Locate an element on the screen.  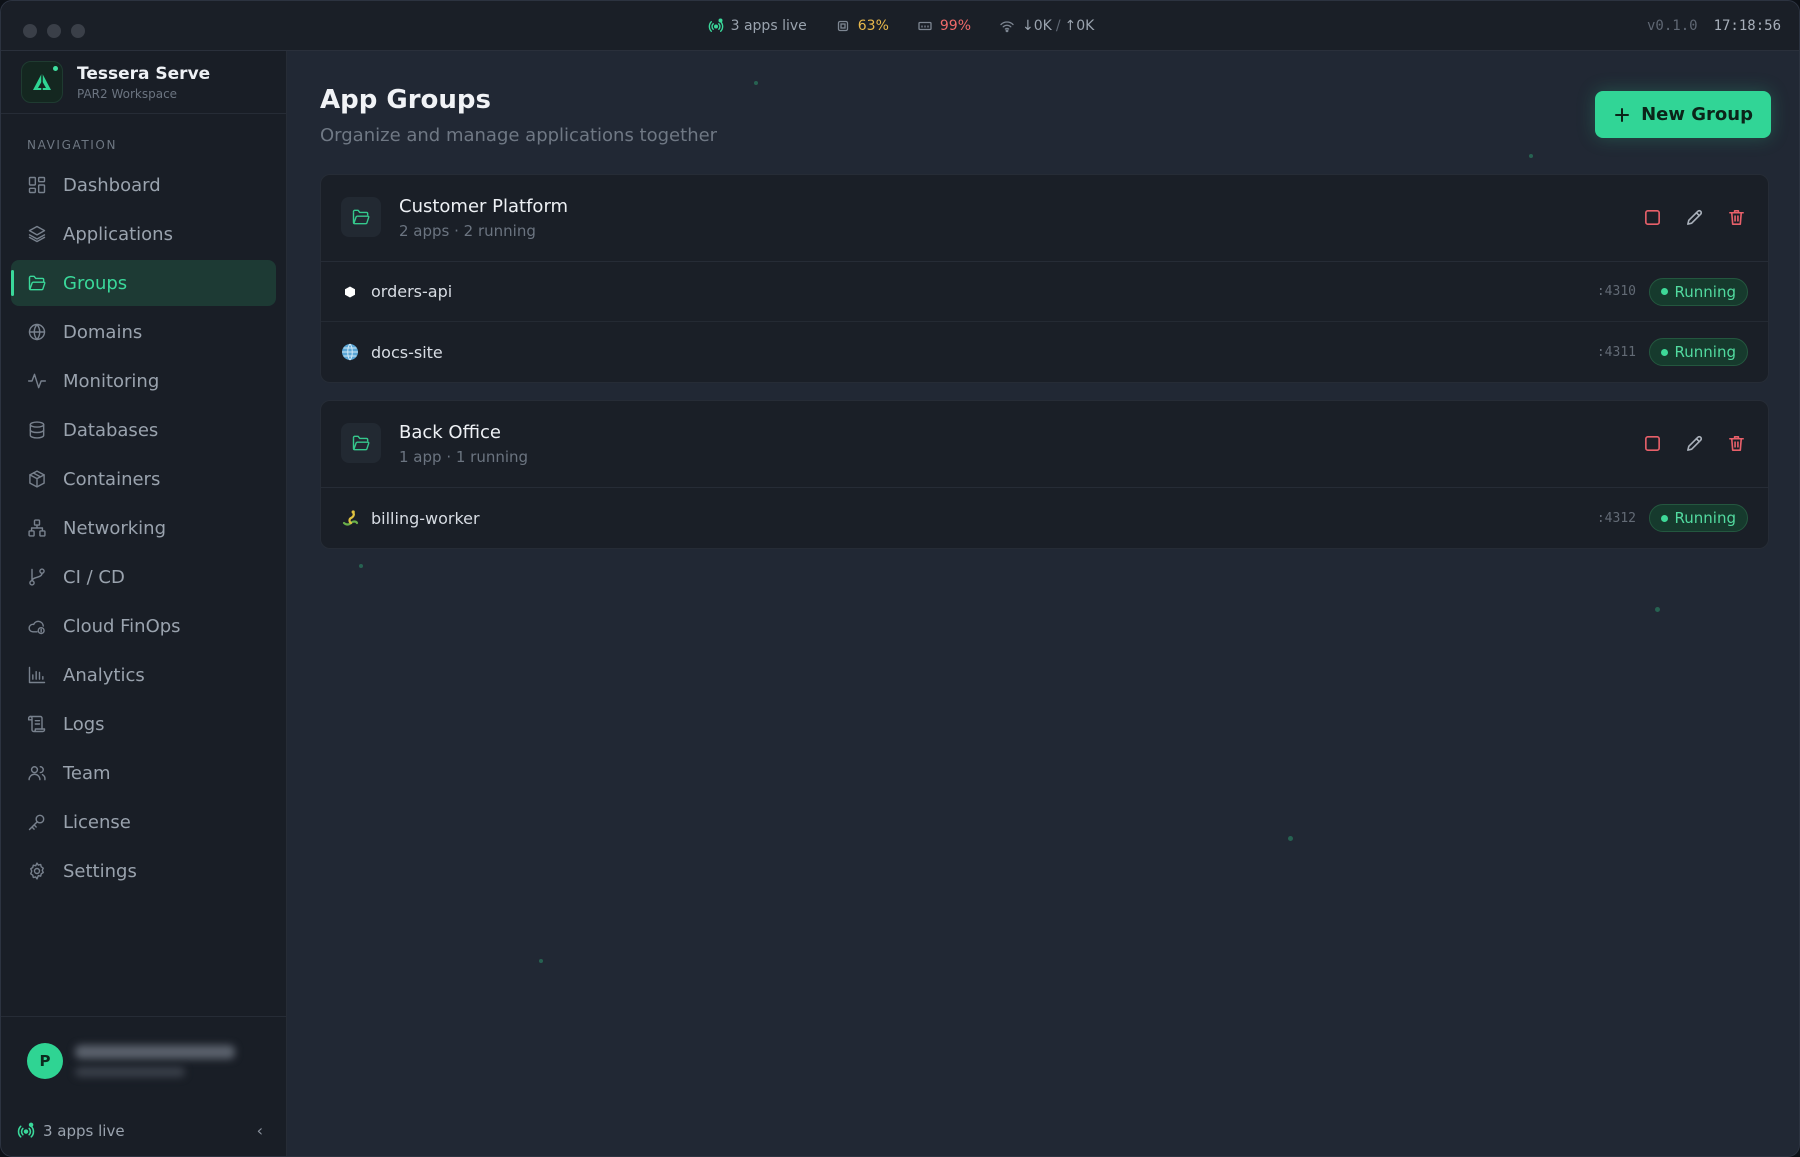
status-badge: Running is located at coordinates (1698, 352).